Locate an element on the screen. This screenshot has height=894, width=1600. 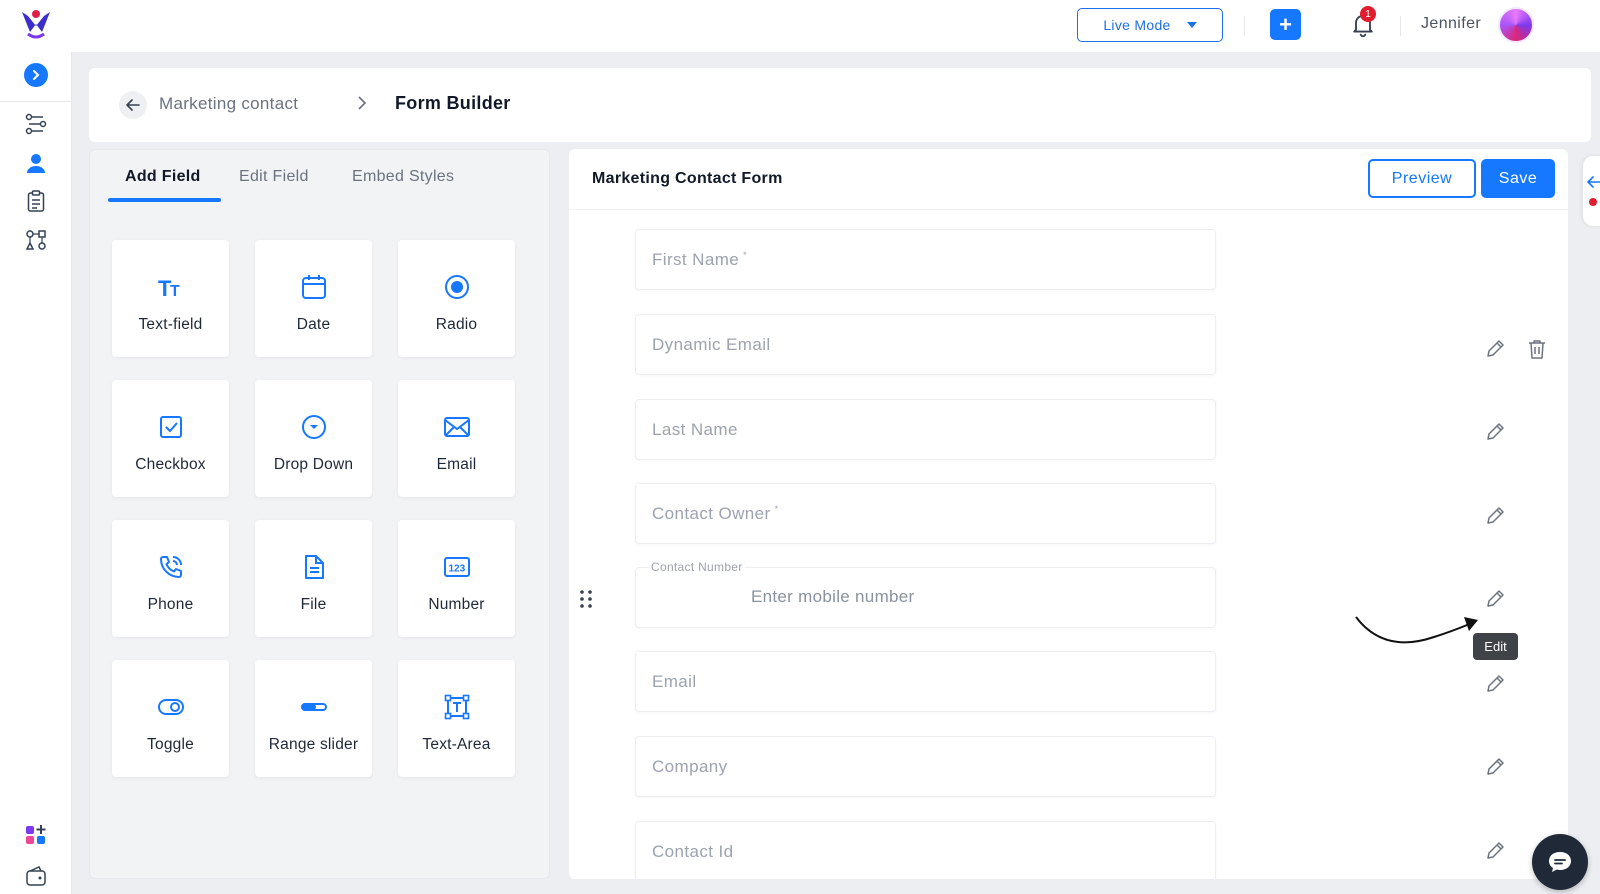
form-field-label: Last Name is located at coordinates (695, 429).